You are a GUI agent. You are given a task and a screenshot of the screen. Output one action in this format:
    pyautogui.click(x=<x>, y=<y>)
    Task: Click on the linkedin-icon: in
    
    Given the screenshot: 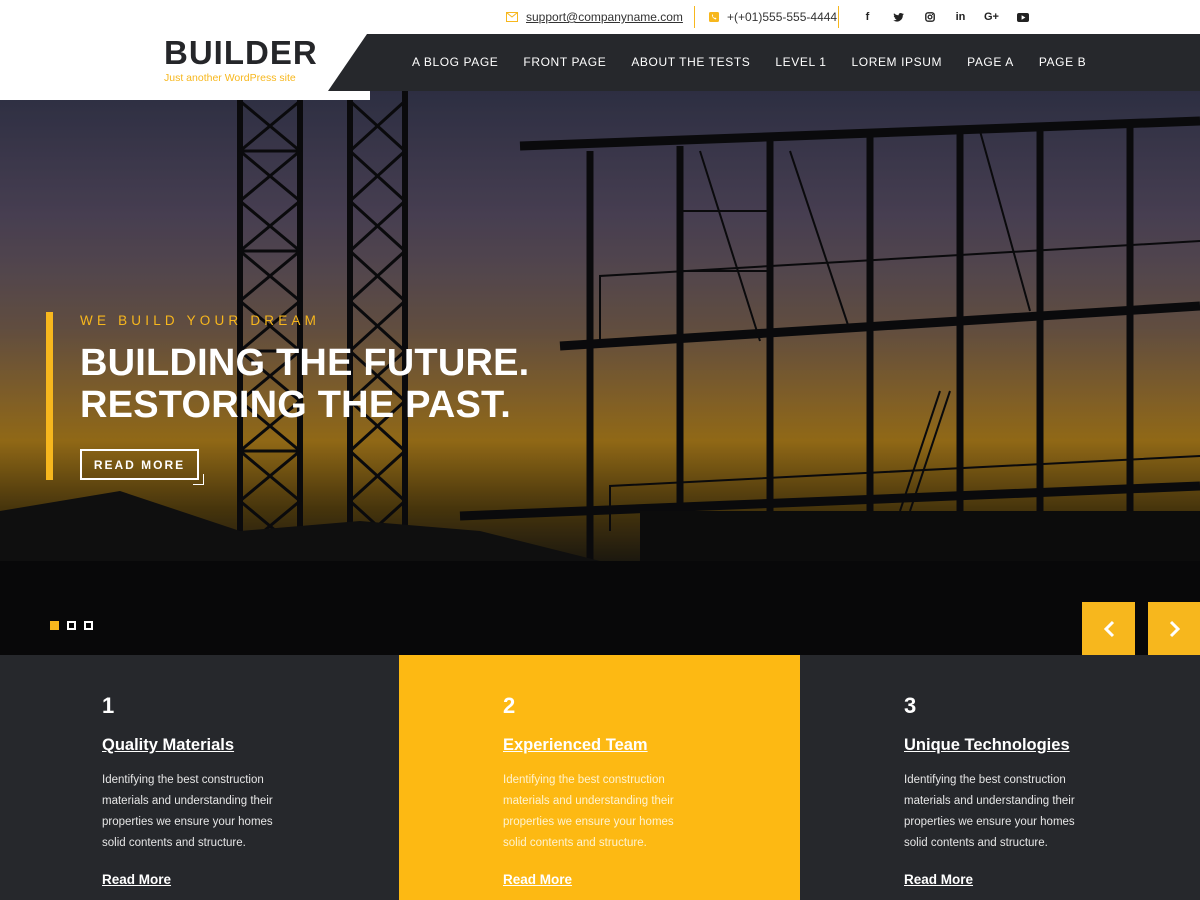 What is the action you would take?
    pyautogui.click(x=960, y=17)
    